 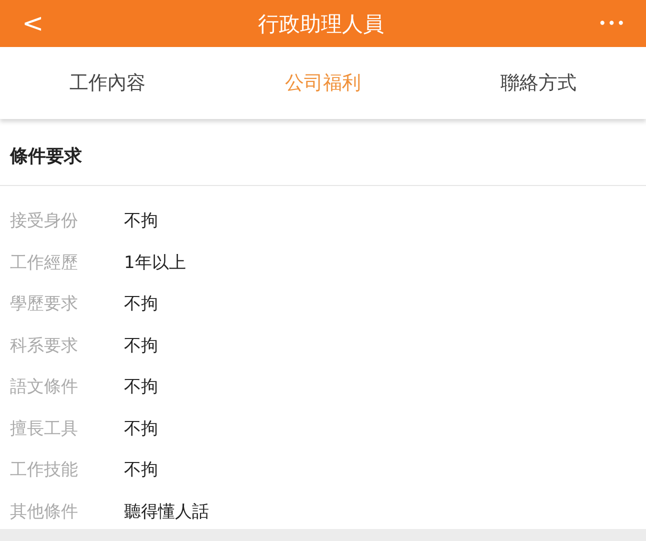 What do you see at coordinates (44, 263) in the screenshot?
I see `field-label: 工作經歷` at bounding box center [44, 263].